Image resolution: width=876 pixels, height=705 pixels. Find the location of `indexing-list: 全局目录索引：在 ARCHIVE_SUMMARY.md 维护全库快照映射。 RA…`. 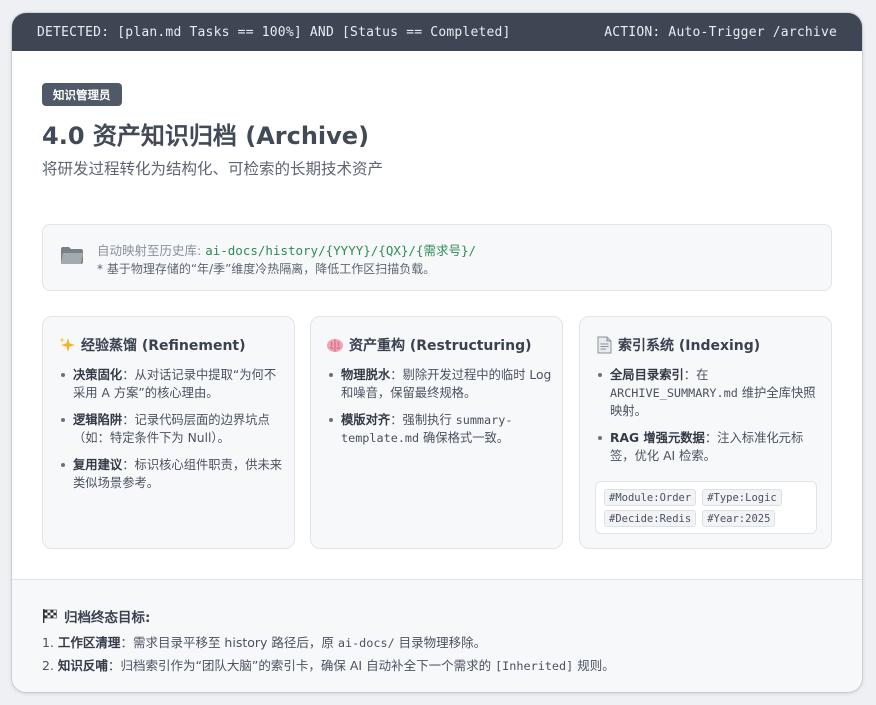

indexing-list: 全局目录索引：在 ARCHIVE_SUMMARY.md 维护全库快照映射。 RA… is located at coordinates (708, 420).